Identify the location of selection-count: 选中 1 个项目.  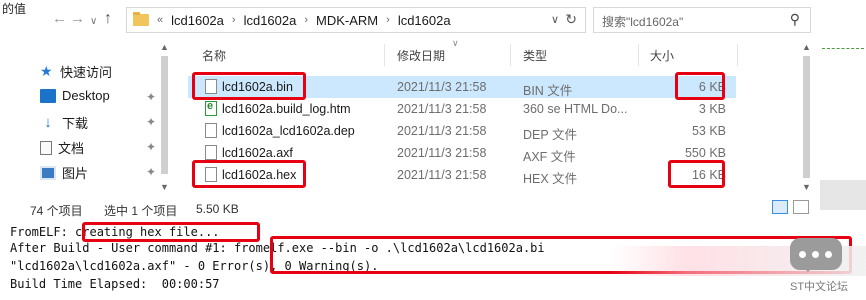
(141, 211).